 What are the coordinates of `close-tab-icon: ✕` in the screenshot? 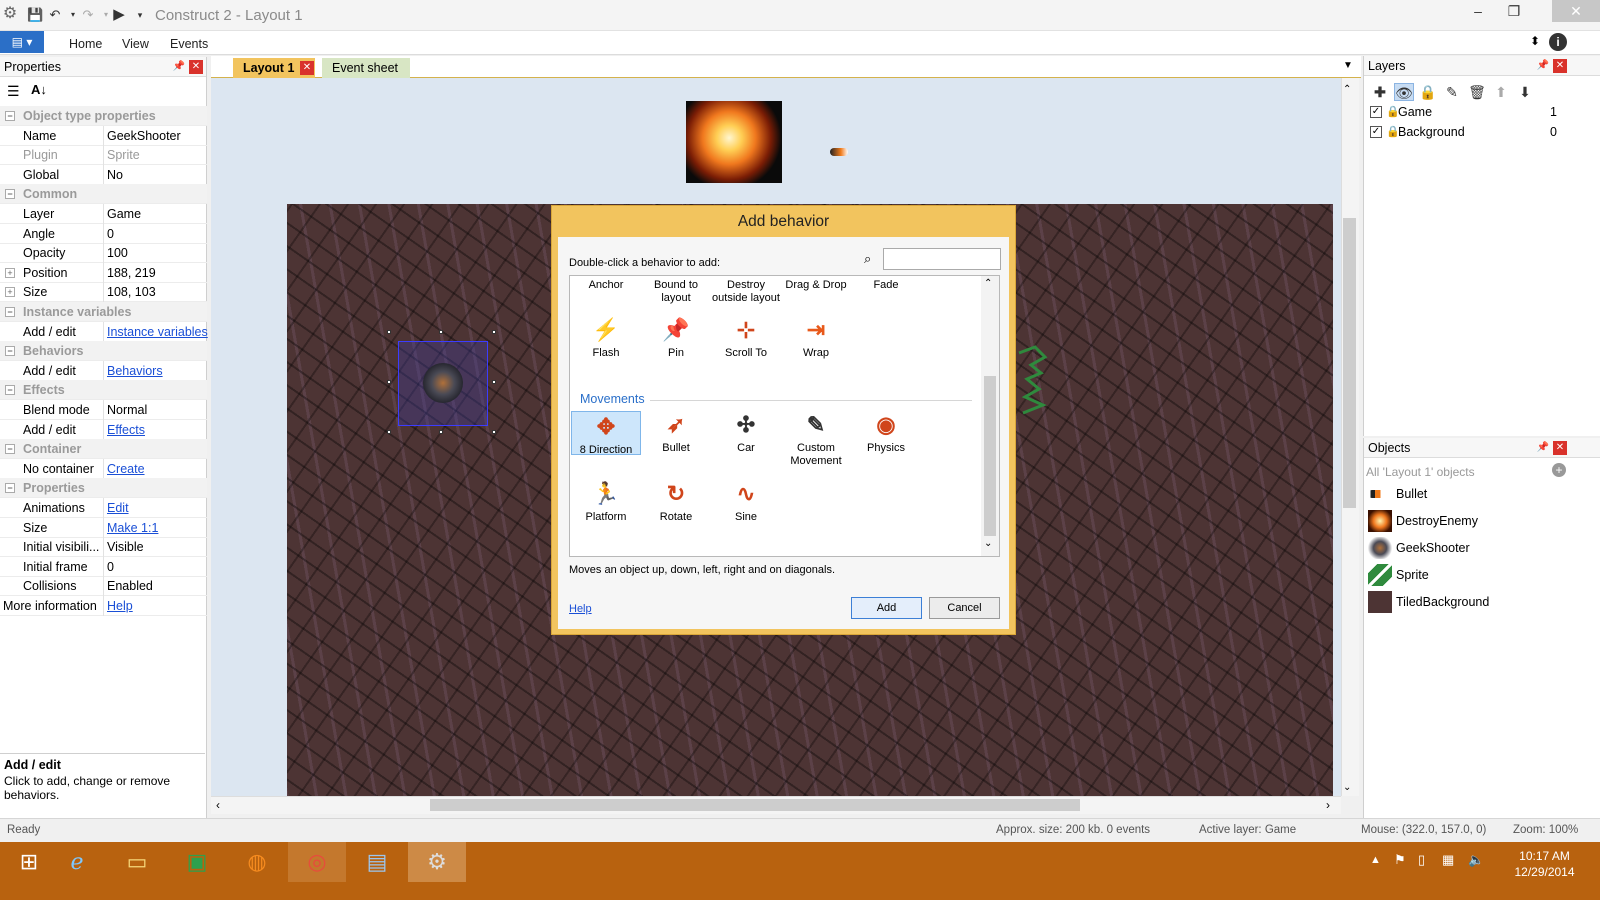 It's located at (307, 68).